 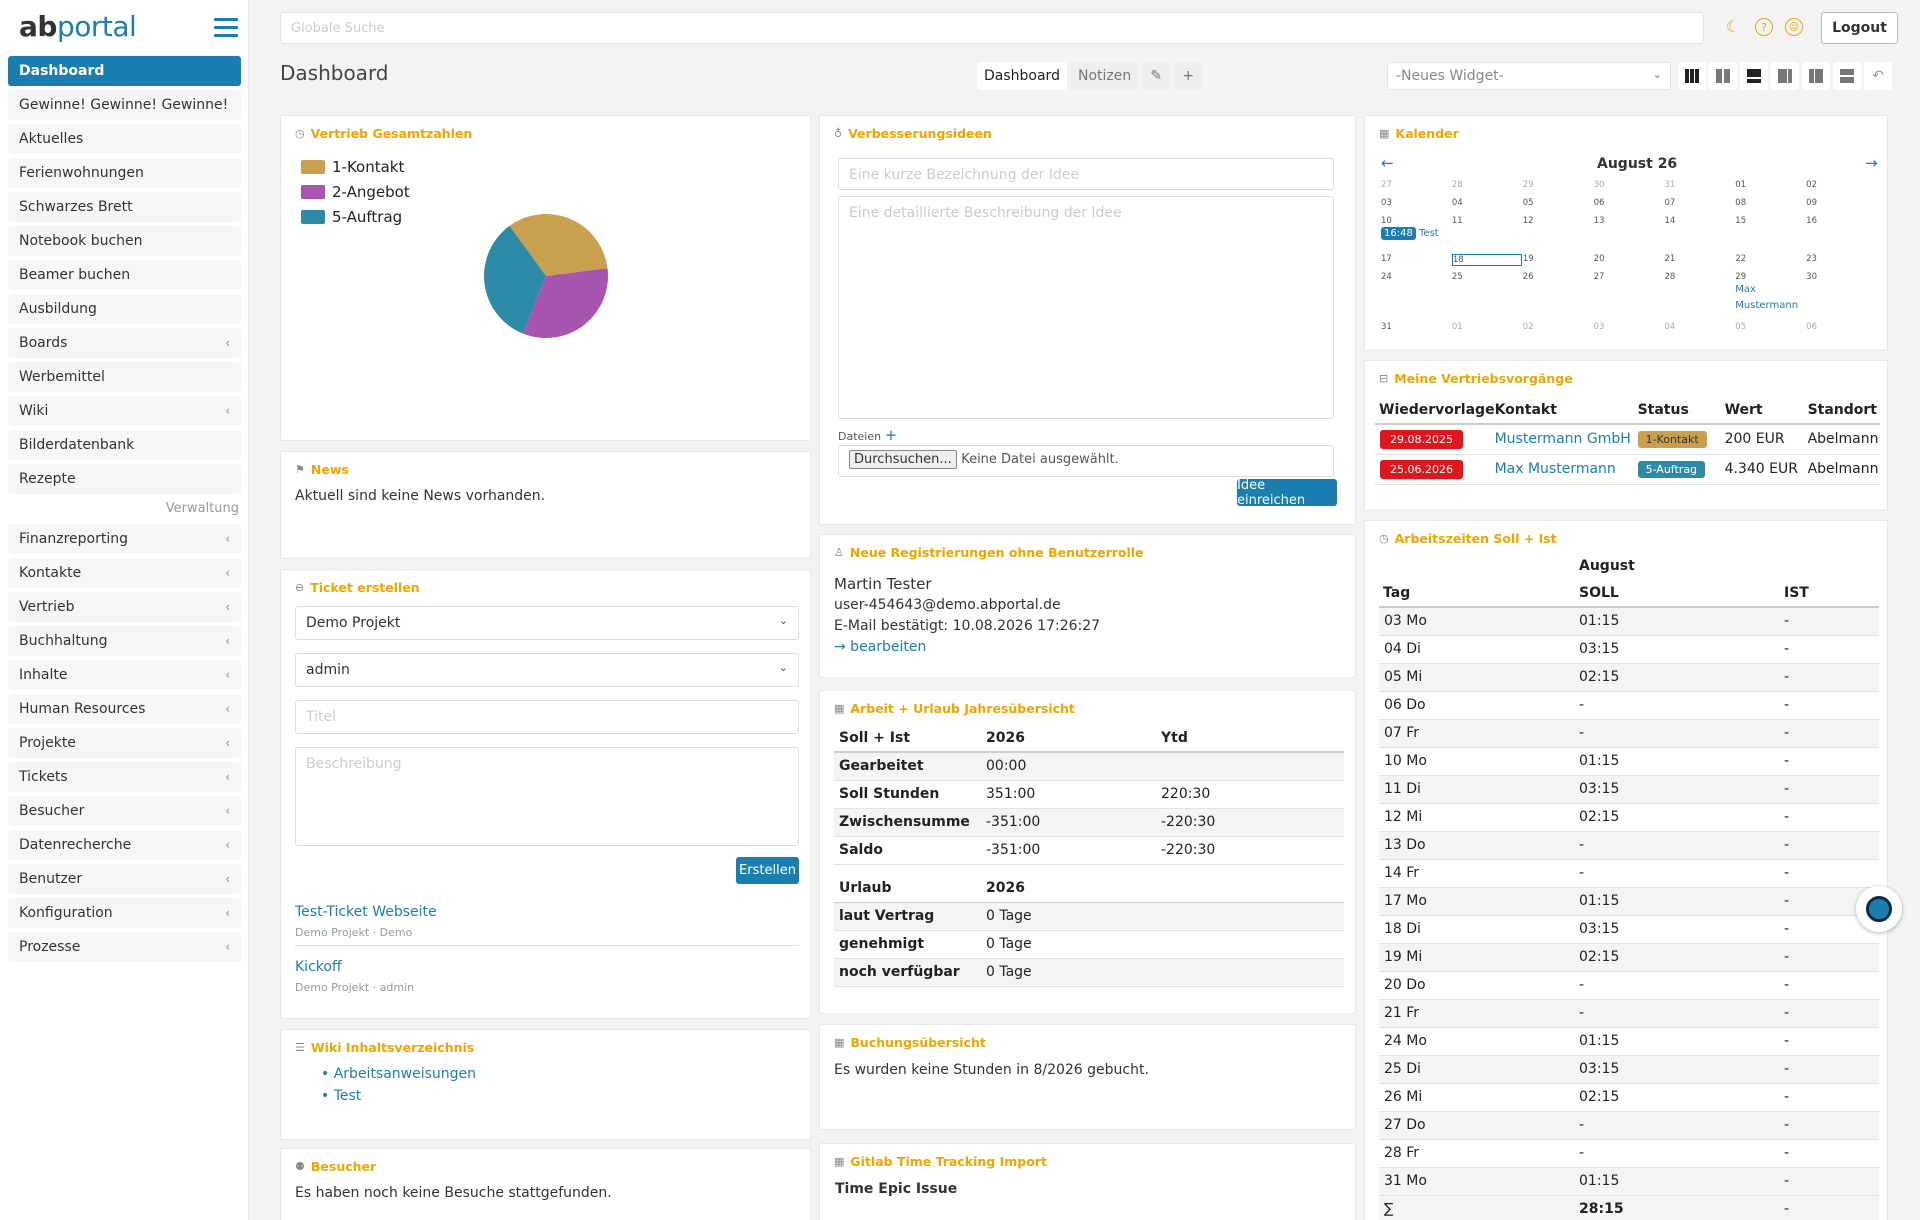 What do you see at coordinates (124, 539) in the screenshot?
I see `sidebar-item-finanzreporting: Finanzreporting ‹` at bounding box center [124, 539].